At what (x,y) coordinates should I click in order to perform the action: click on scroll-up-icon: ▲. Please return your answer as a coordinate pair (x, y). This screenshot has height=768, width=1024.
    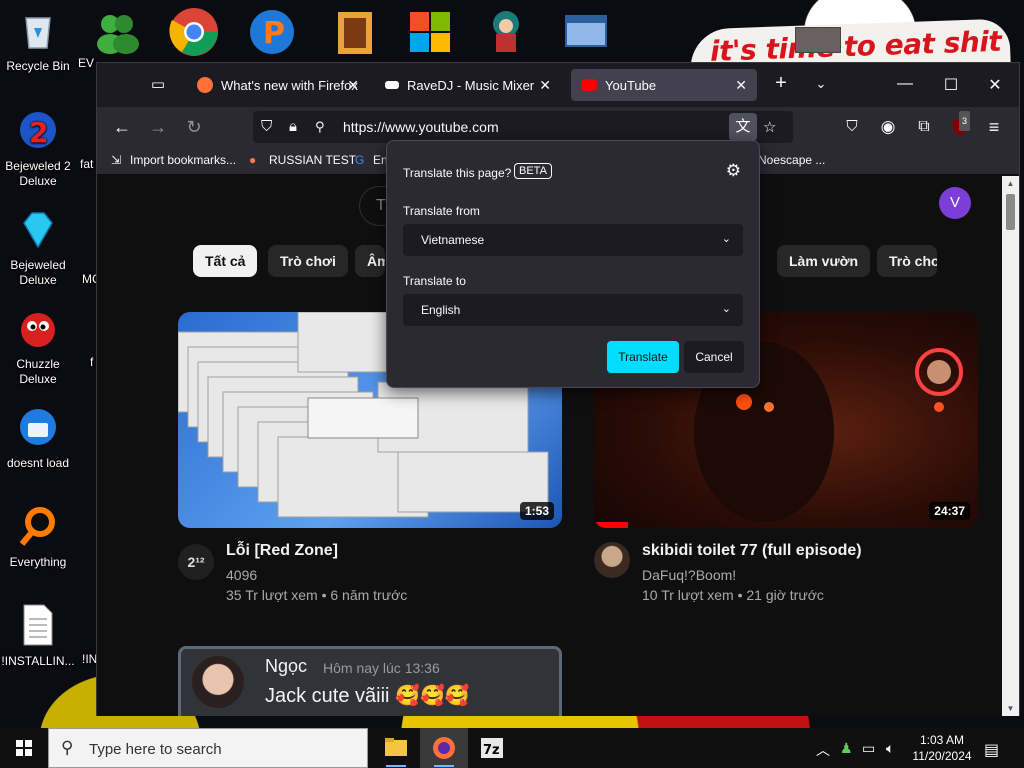
    Looking at the image, I should click on (1010, 183).